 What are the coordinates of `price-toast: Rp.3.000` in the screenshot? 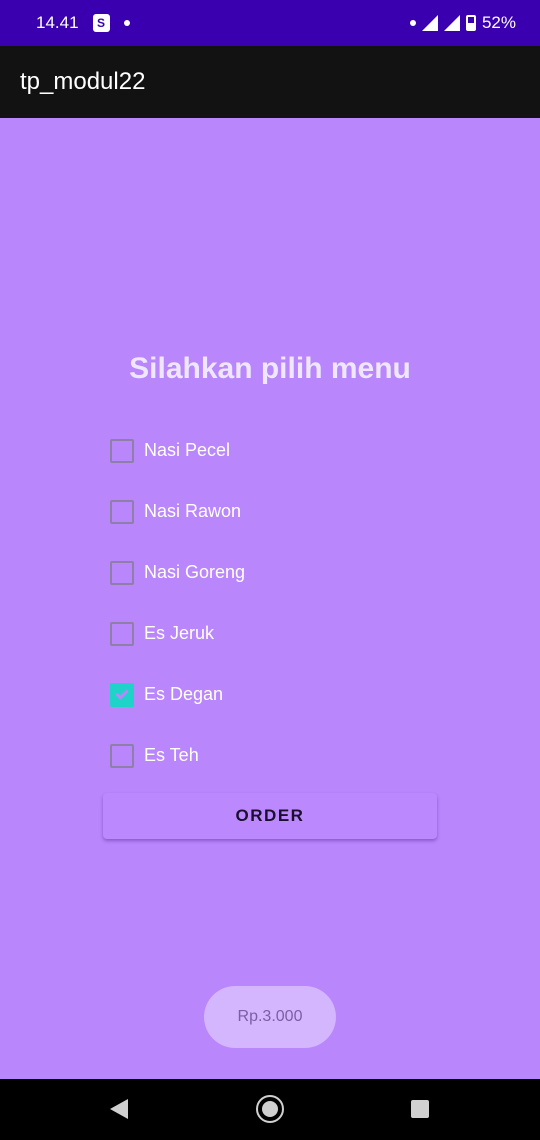 It's located at (270, 1017).